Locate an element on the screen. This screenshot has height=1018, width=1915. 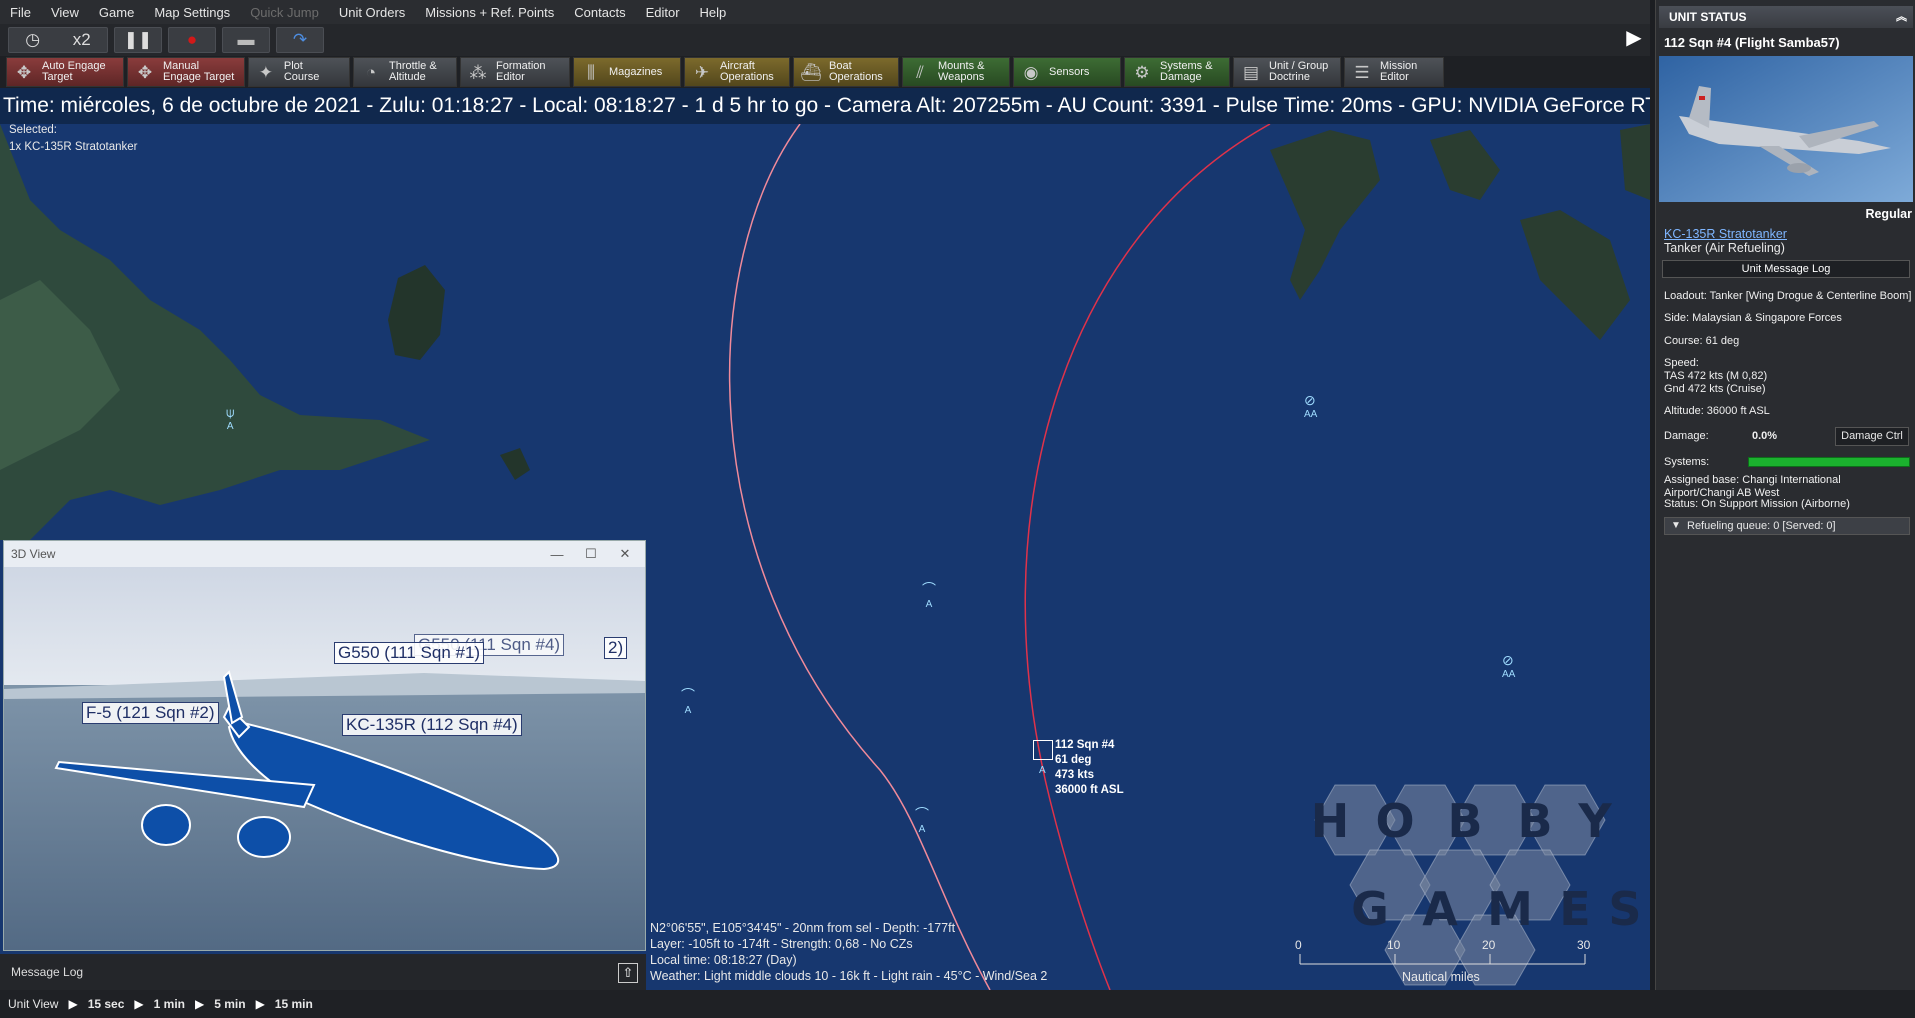
menu-map-settings: Map Settings is located at coordinates (192, 12).